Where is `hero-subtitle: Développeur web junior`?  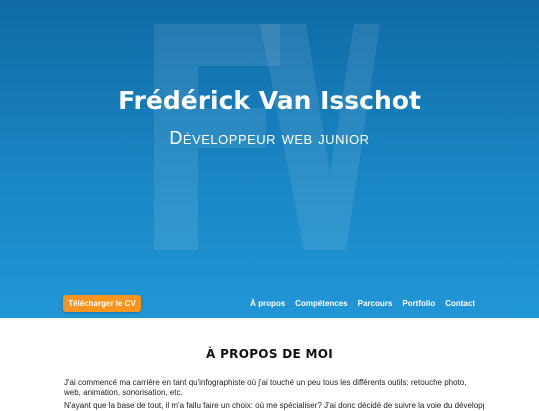
hero-subtitle: Développeur web junior is located at coordinates (269, 138).